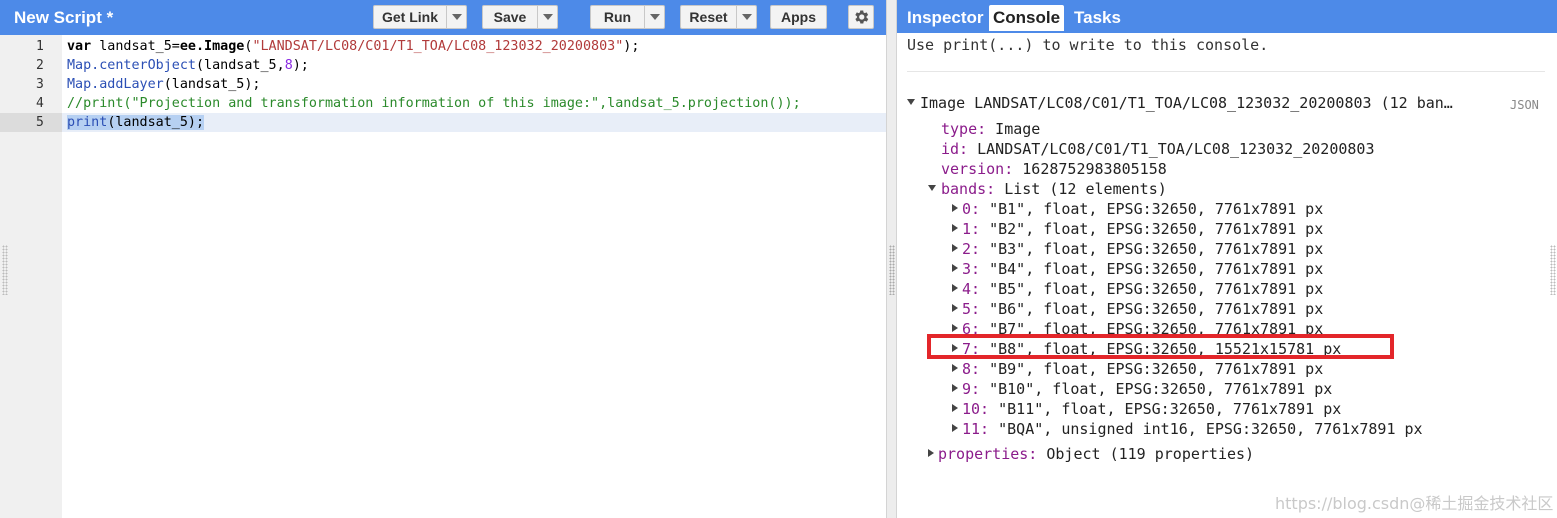 The image size is (1557, 518). Describe the element at coordinates (240, 65) in the screenshot. I see `code-token: (landsat_5,` at that location.